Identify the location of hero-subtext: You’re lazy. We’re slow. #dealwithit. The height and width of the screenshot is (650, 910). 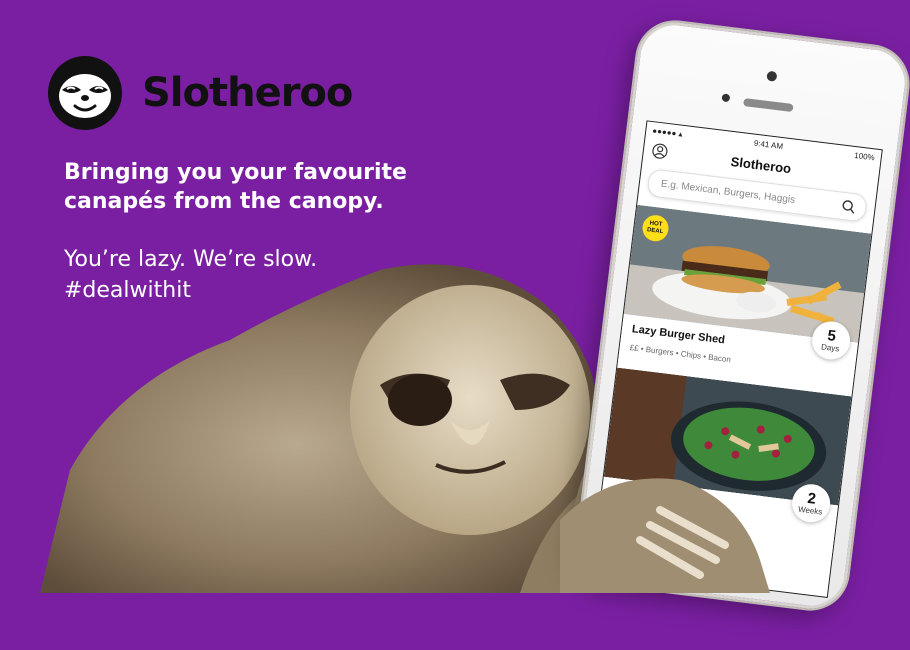
(190, 275).